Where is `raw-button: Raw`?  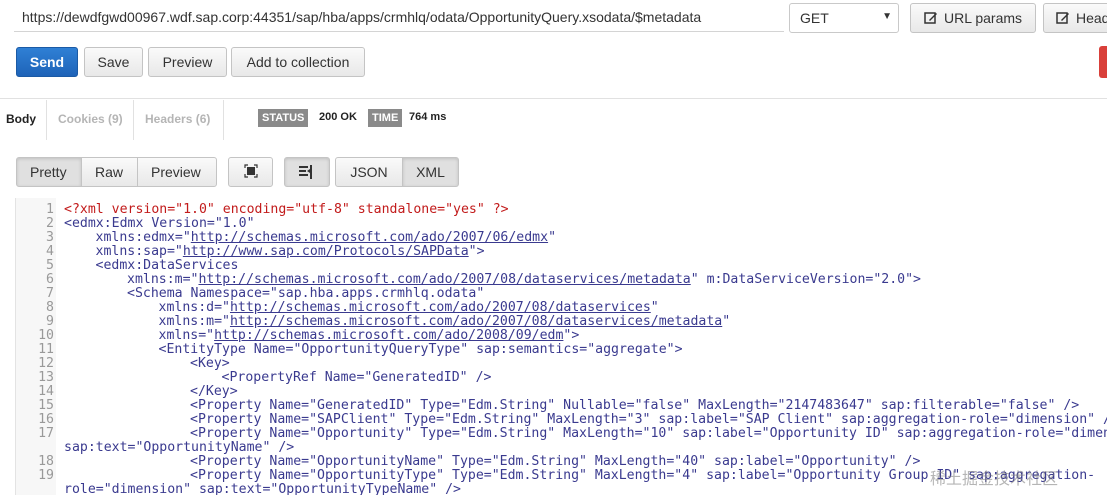
raw-button: Raw is located at coordinates (109, 172).